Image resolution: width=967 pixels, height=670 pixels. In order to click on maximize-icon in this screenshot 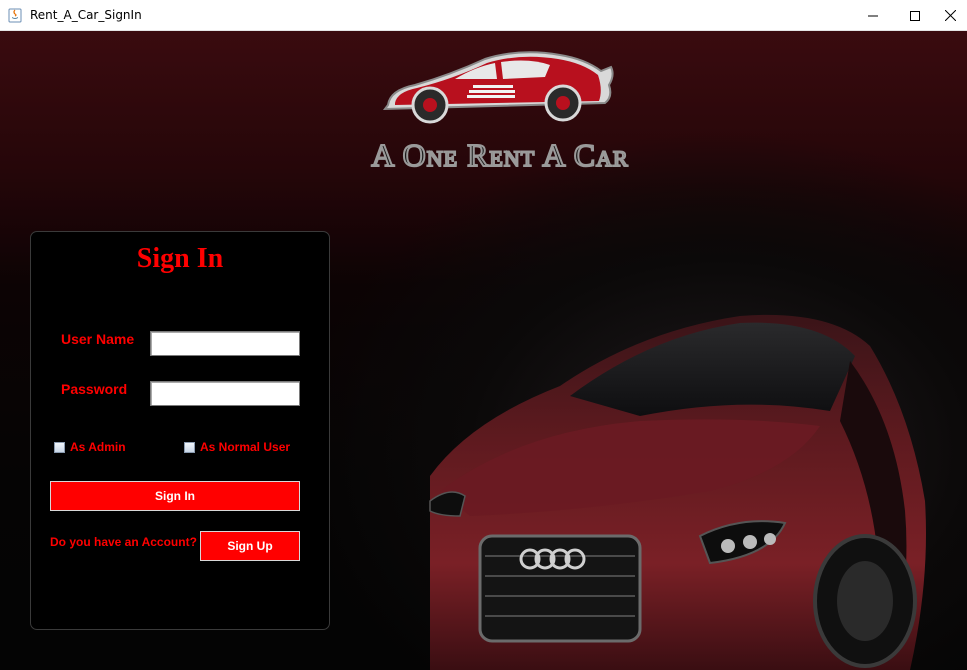, I will do `click(915, 15)`.